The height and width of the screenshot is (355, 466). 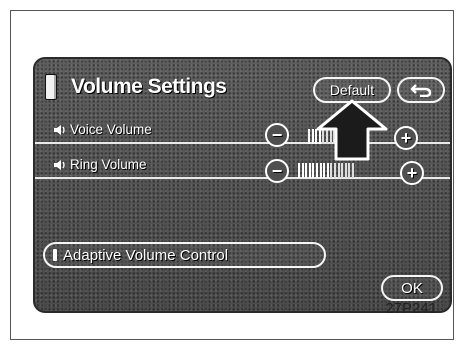 I want to click on return-arrow-icon, so click(x=421, y=90).